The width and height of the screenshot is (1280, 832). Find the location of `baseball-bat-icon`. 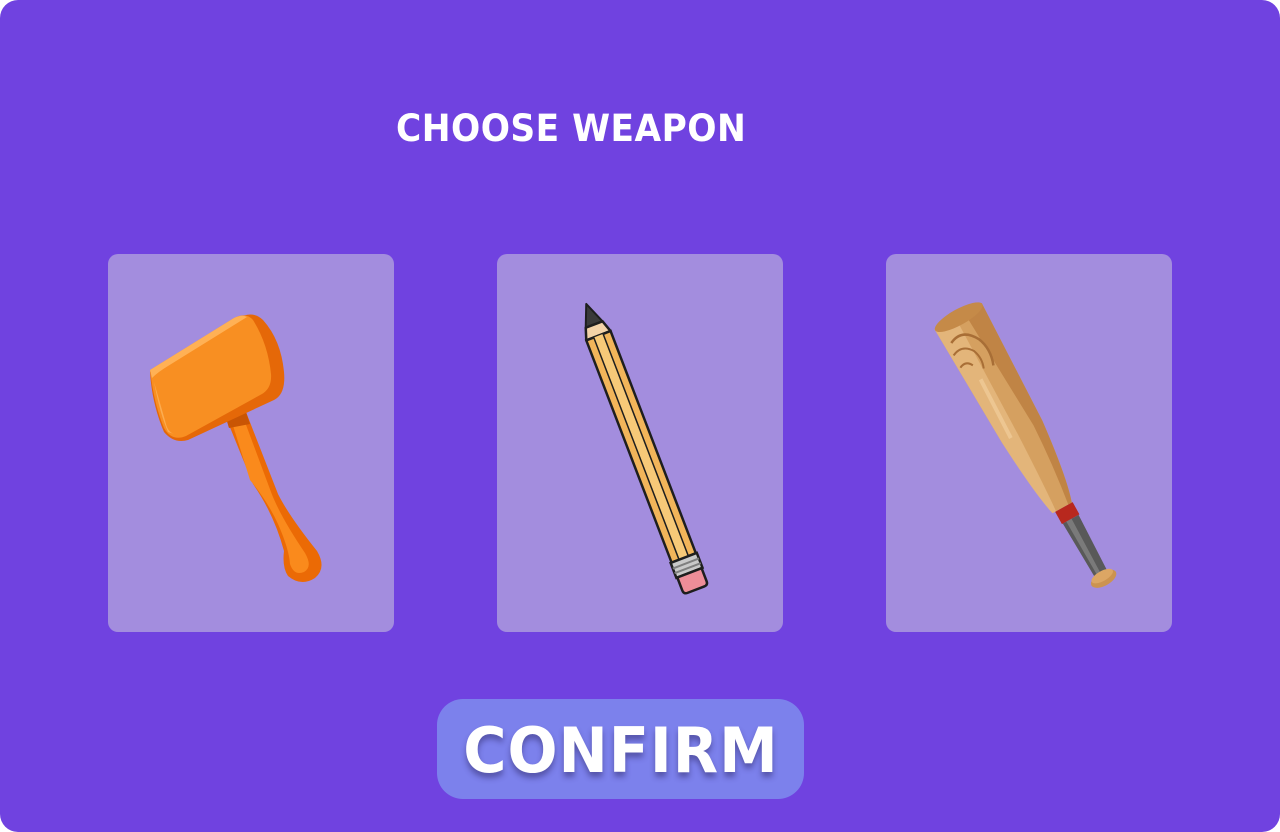

baseball-bat-icon is located at coordinates (1025, 445).